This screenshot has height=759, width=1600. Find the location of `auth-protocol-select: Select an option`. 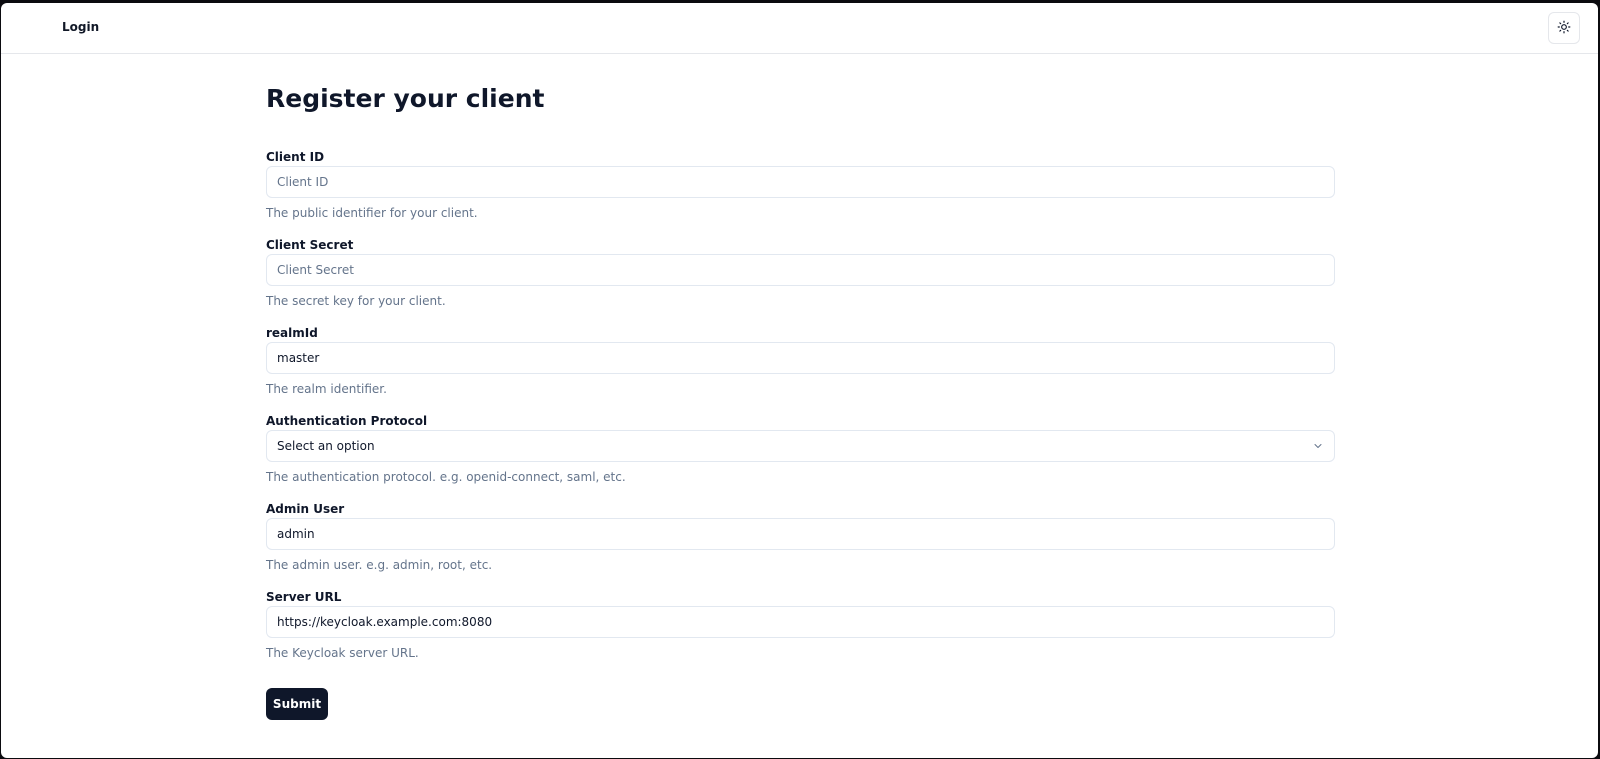

auth-protocol-select: Select an option is located at coordinates (800, 446).